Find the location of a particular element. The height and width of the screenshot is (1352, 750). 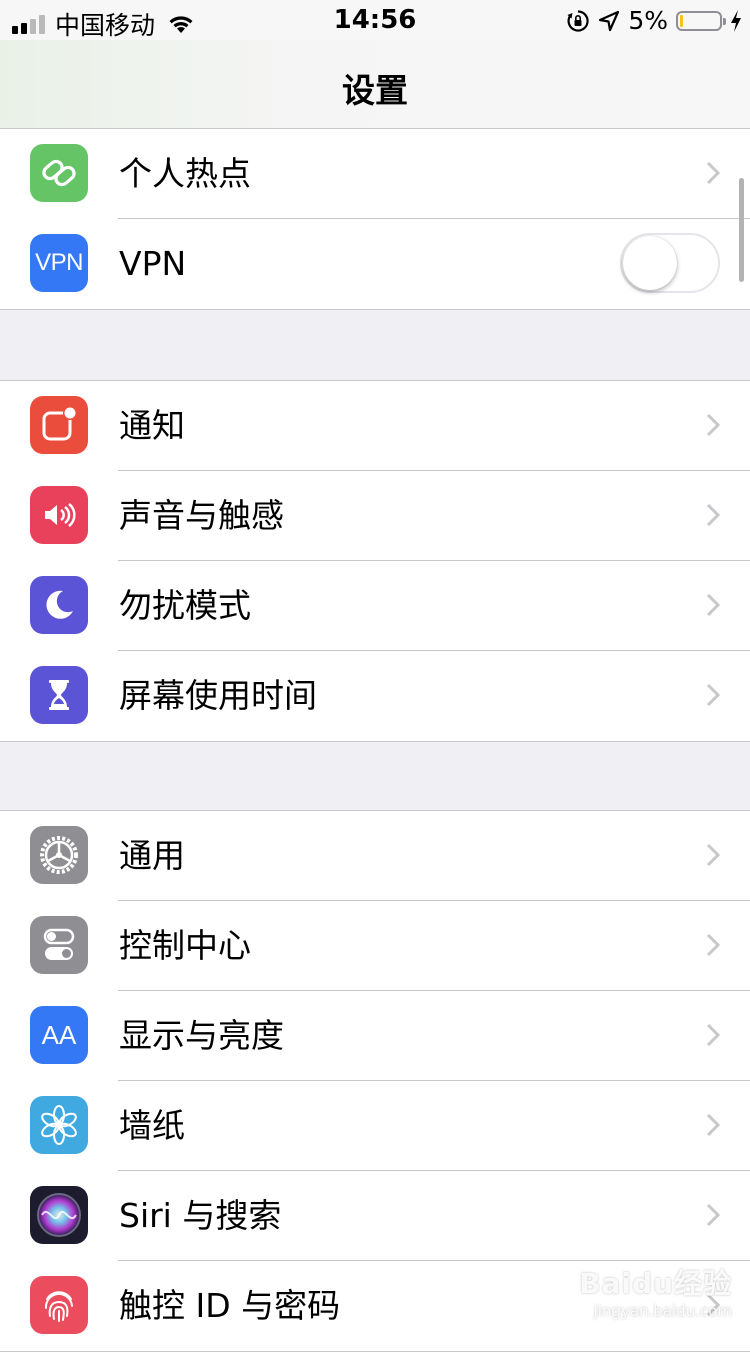

vpn-icon-text: VPN is located at coordinates (59, 262).